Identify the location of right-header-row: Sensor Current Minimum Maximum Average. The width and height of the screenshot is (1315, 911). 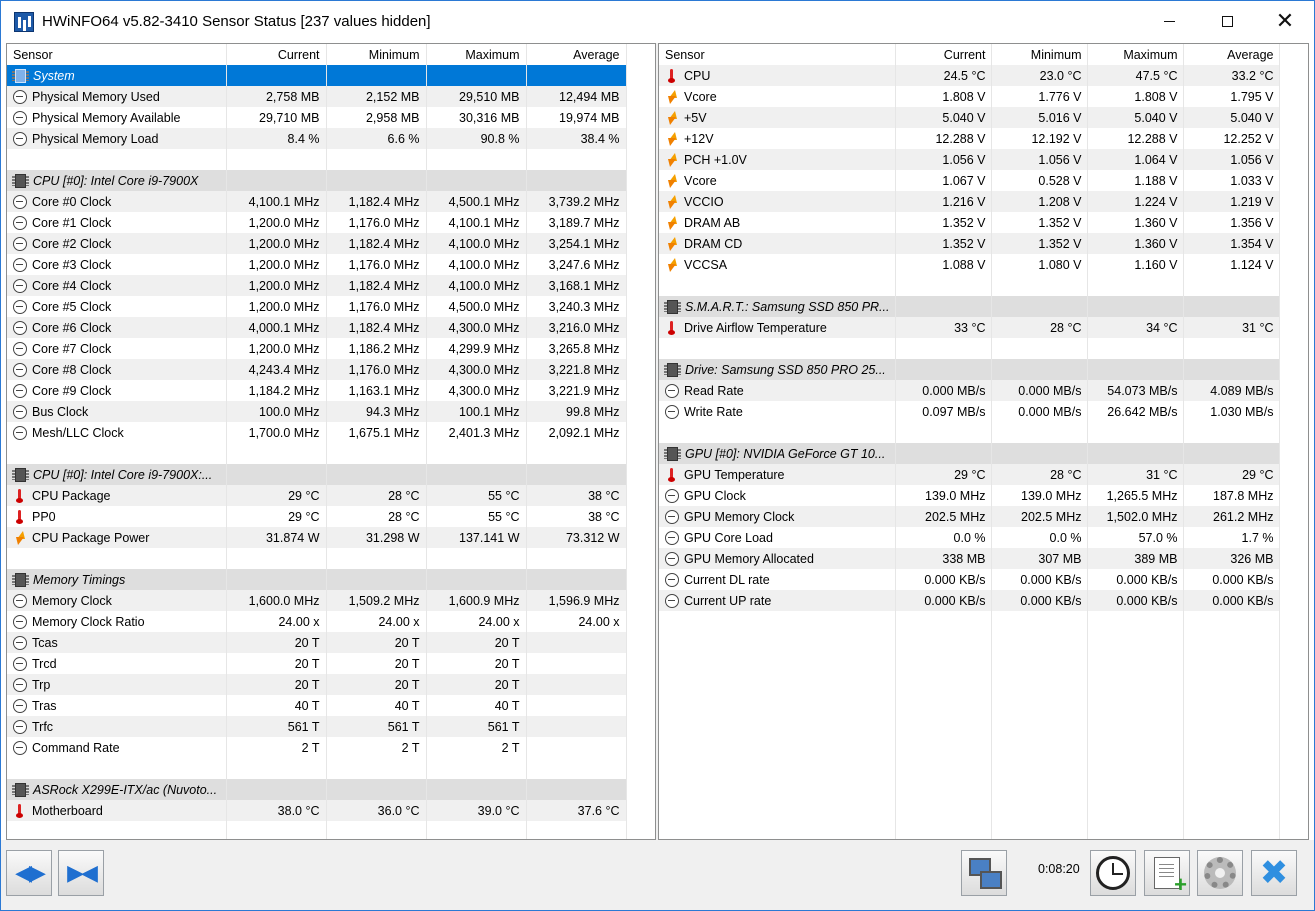
(970, 54).